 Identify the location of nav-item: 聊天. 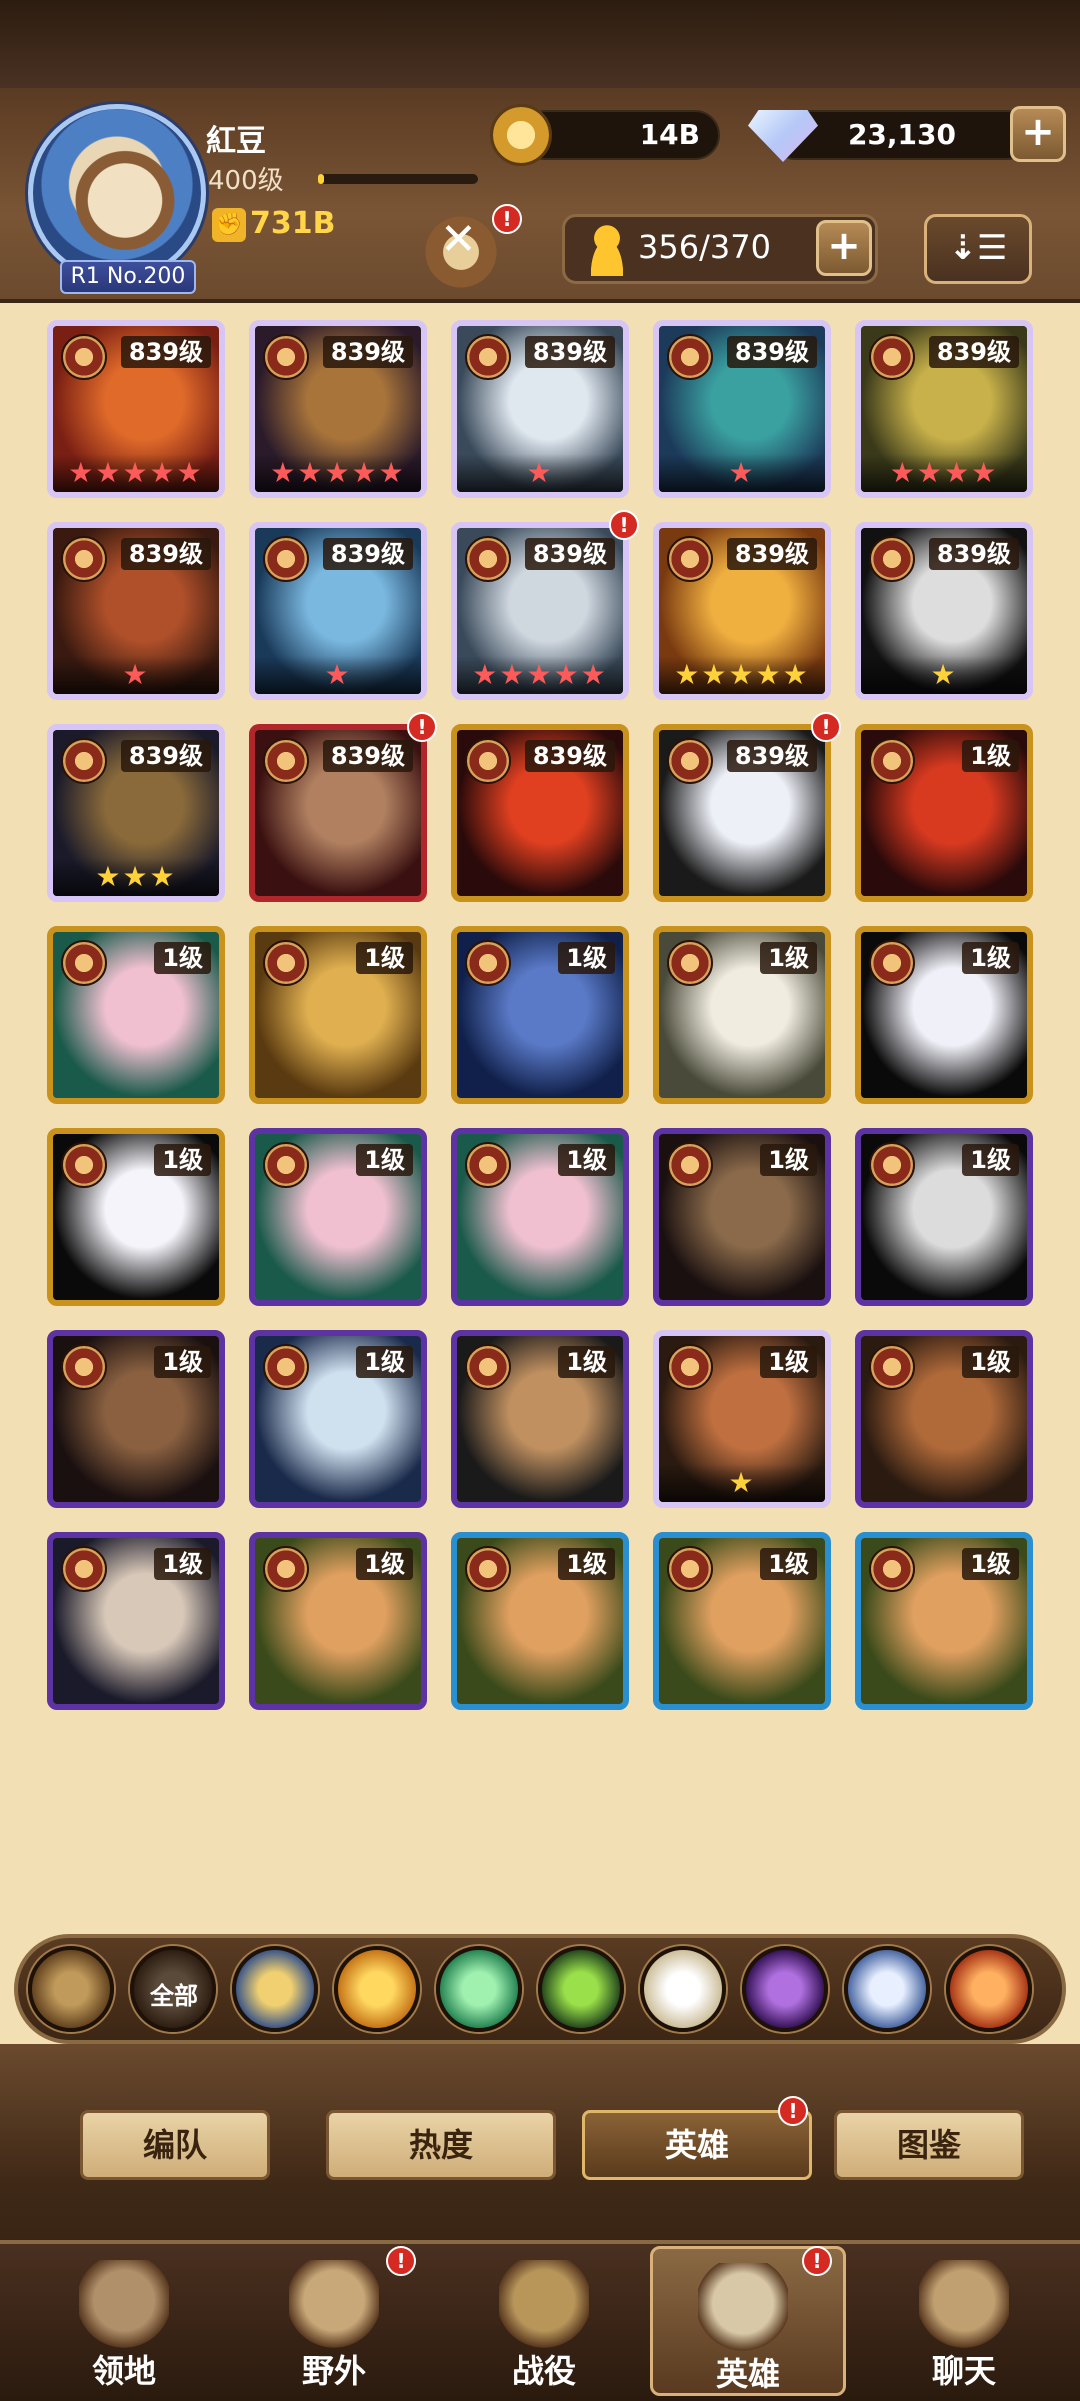
(964, 2321).